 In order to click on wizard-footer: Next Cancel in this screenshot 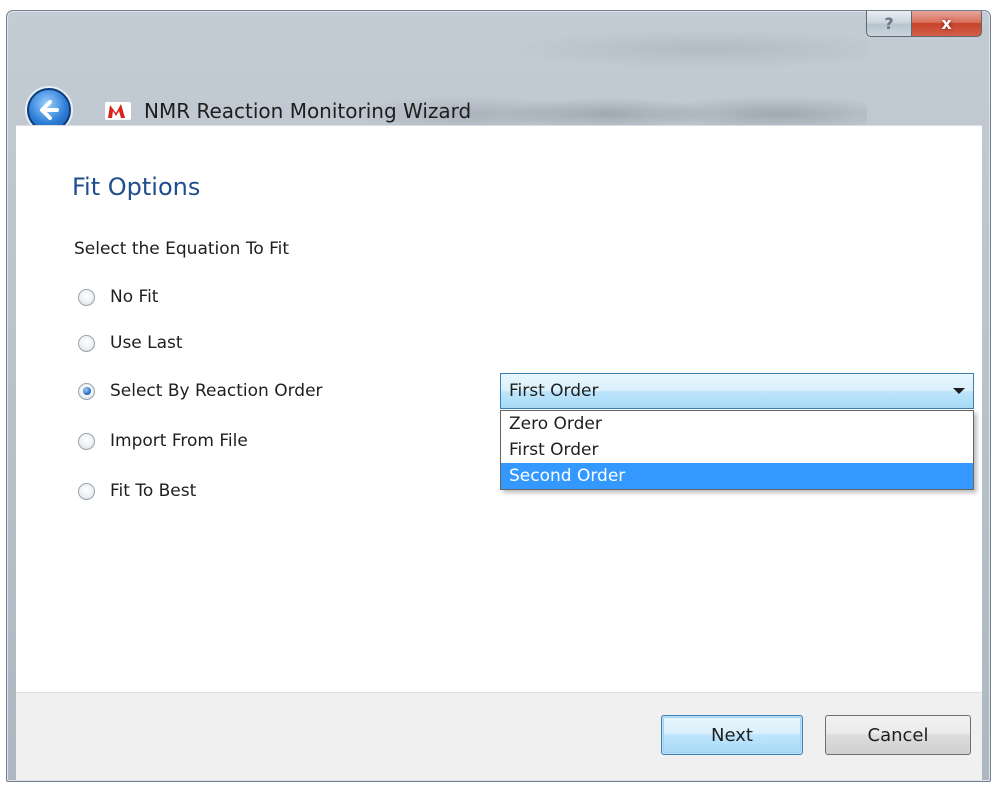, I will do `click(499, 736)`.